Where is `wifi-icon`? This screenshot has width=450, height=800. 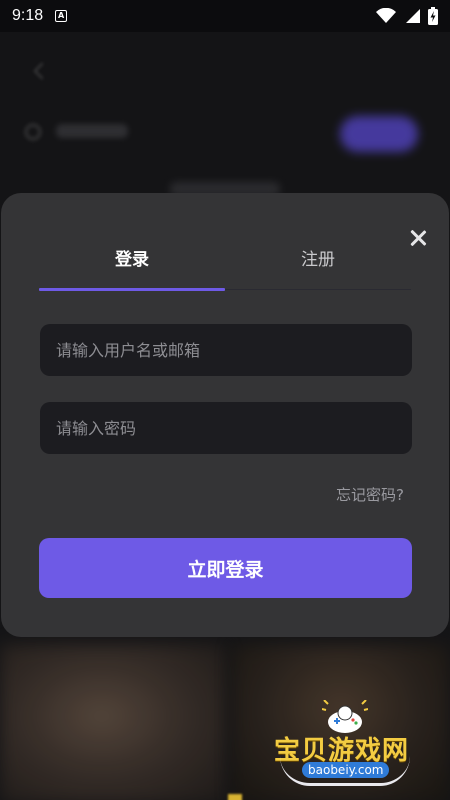 wifi-icon is located at coordinates (386, 15).